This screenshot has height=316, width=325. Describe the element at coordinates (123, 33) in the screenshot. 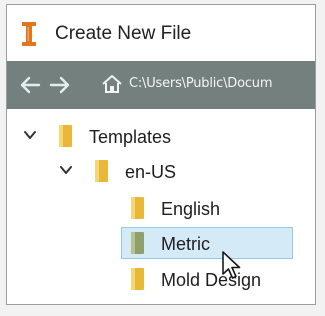

I see `dialog-title: Create New File` at that location.